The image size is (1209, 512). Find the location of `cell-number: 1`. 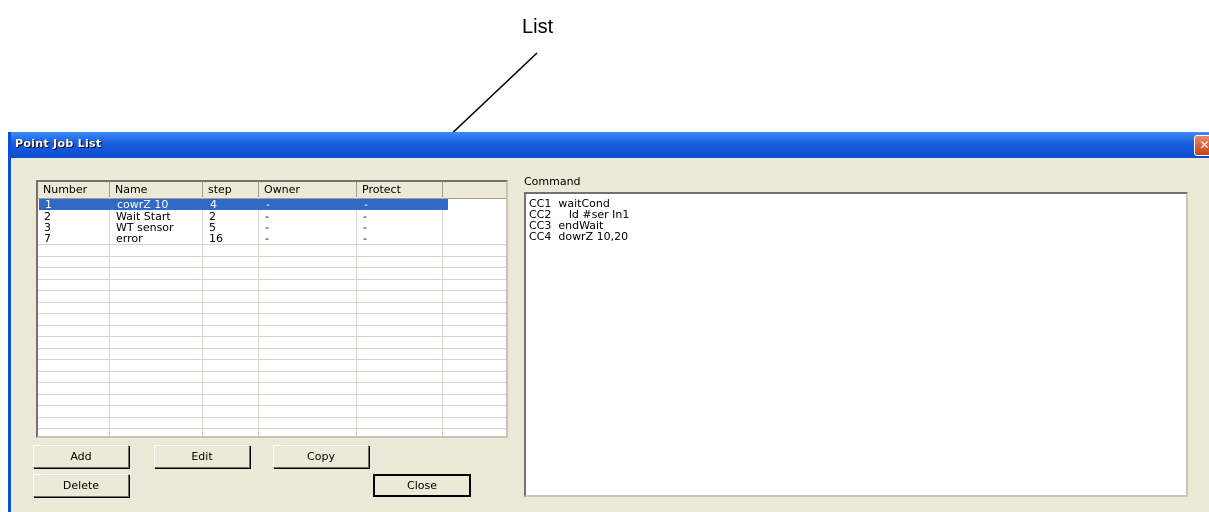

cell-number: 1 is located at coordinates (48, 204).